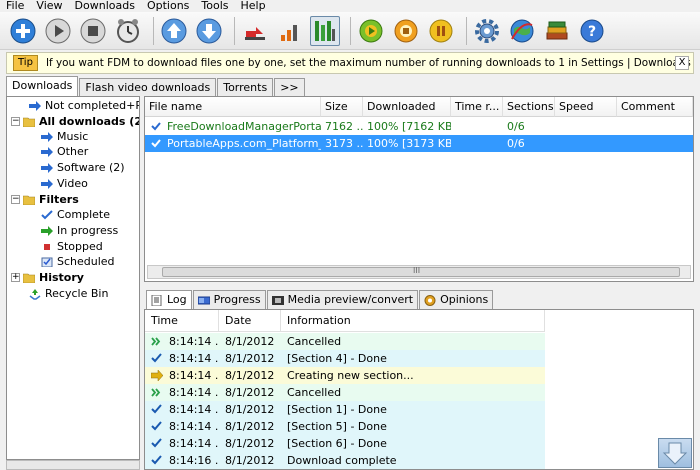  I want to click on file-downloaded: 100% [7162 KB], so click(409, 126).